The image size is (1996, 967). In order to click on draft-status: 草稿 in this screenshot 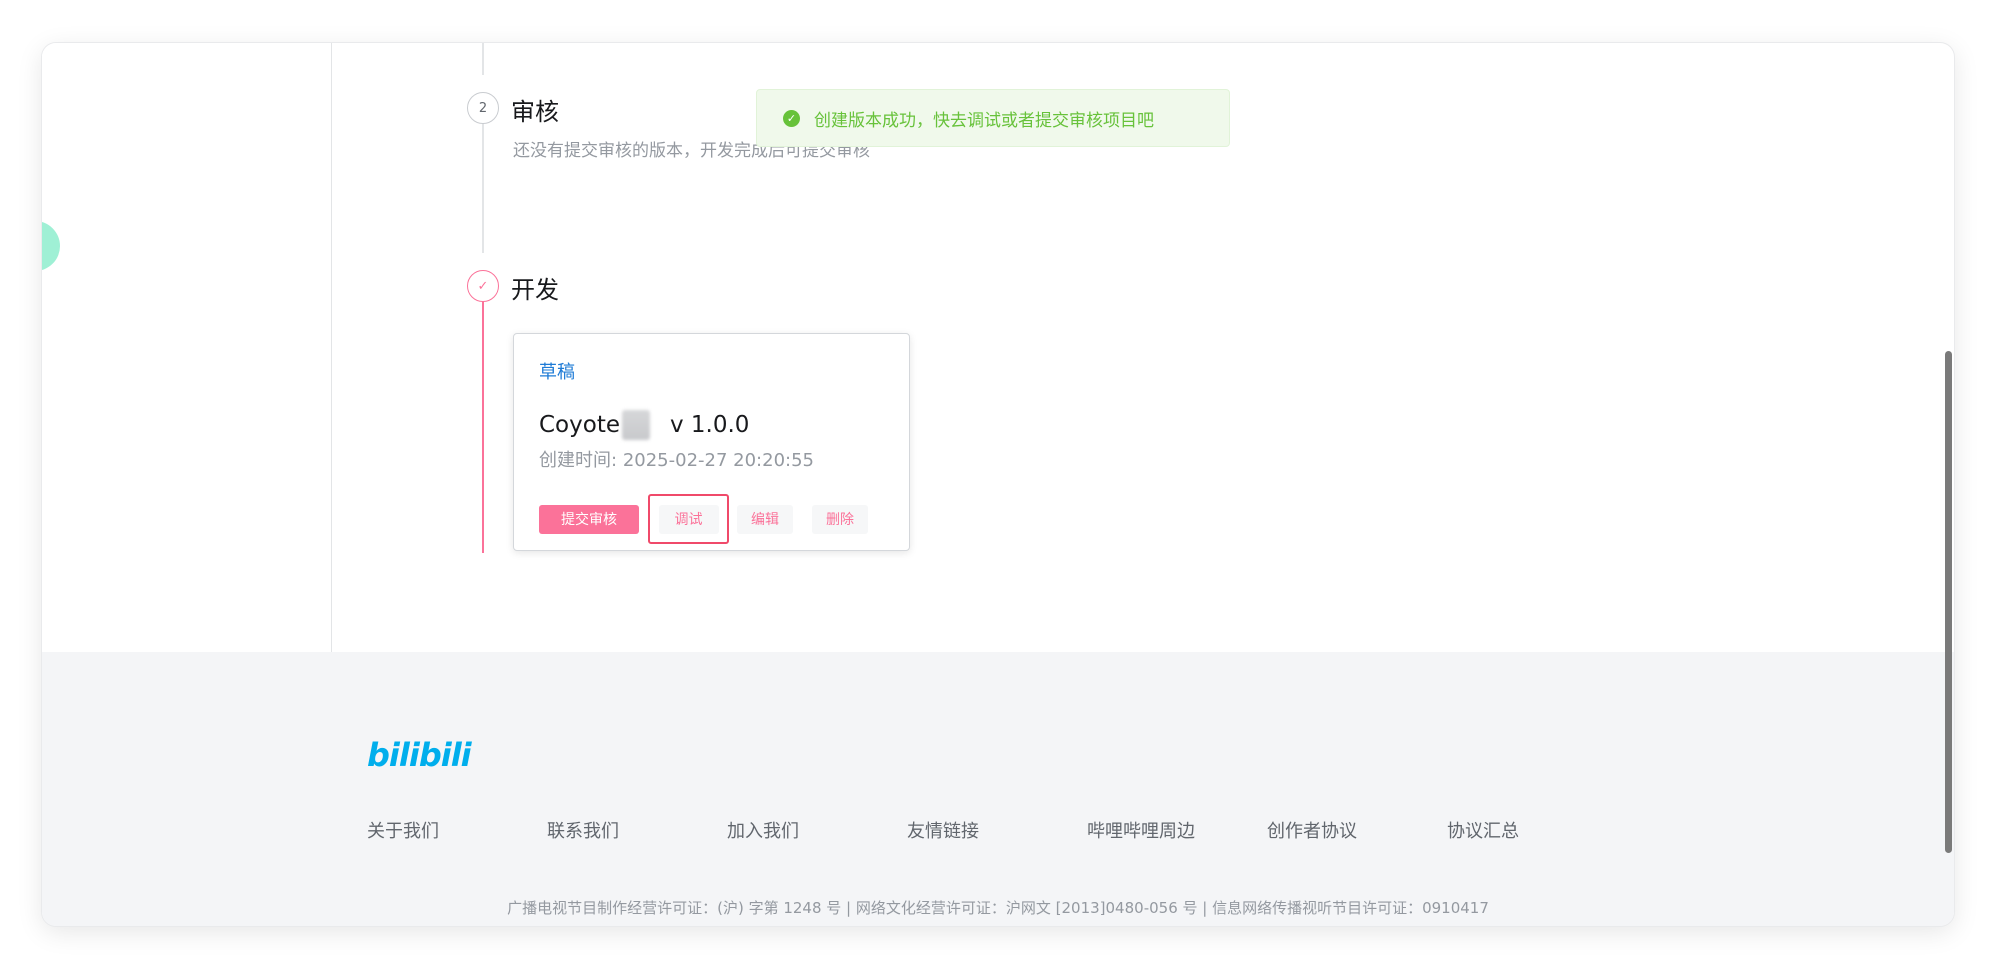, I will do `click(557, 372)`.